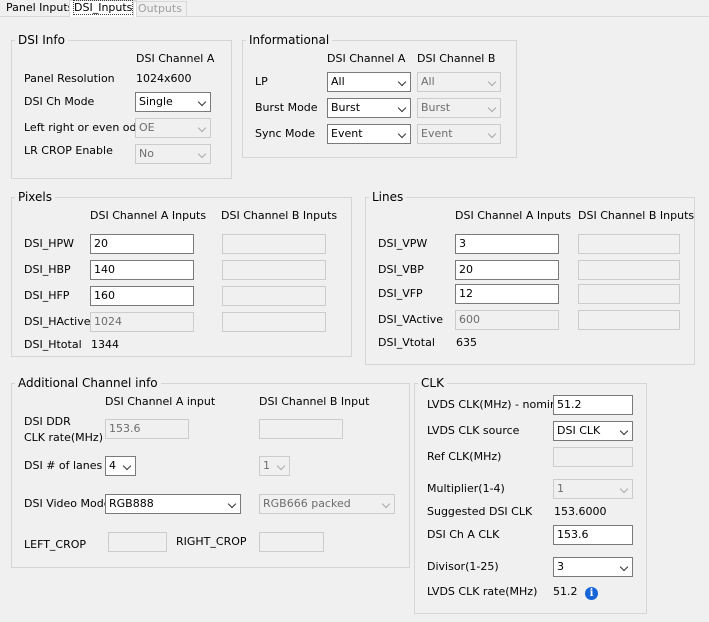 Image resolution: width=709 pixels, height=622 pixels. Describe the element at coordinates (53, 344) in the screenshot. I see `dsi-htotal-label: DSI_Htotal` at that location.